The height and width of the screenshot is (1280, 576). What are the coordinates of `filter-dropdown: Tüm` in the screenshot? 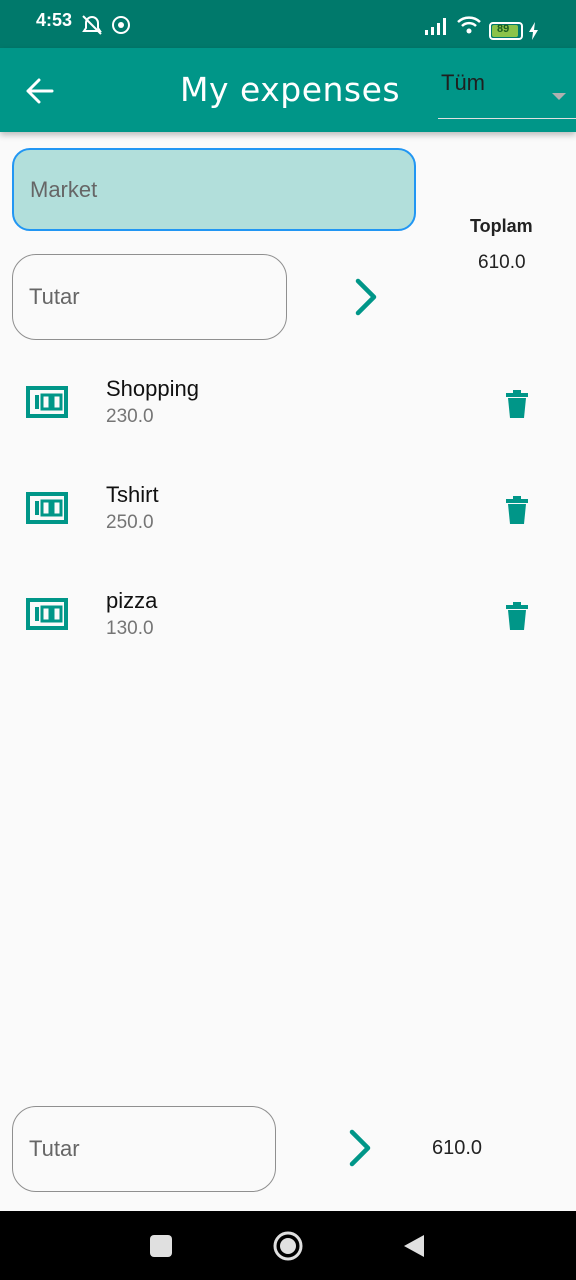 It's located at (507, 89).